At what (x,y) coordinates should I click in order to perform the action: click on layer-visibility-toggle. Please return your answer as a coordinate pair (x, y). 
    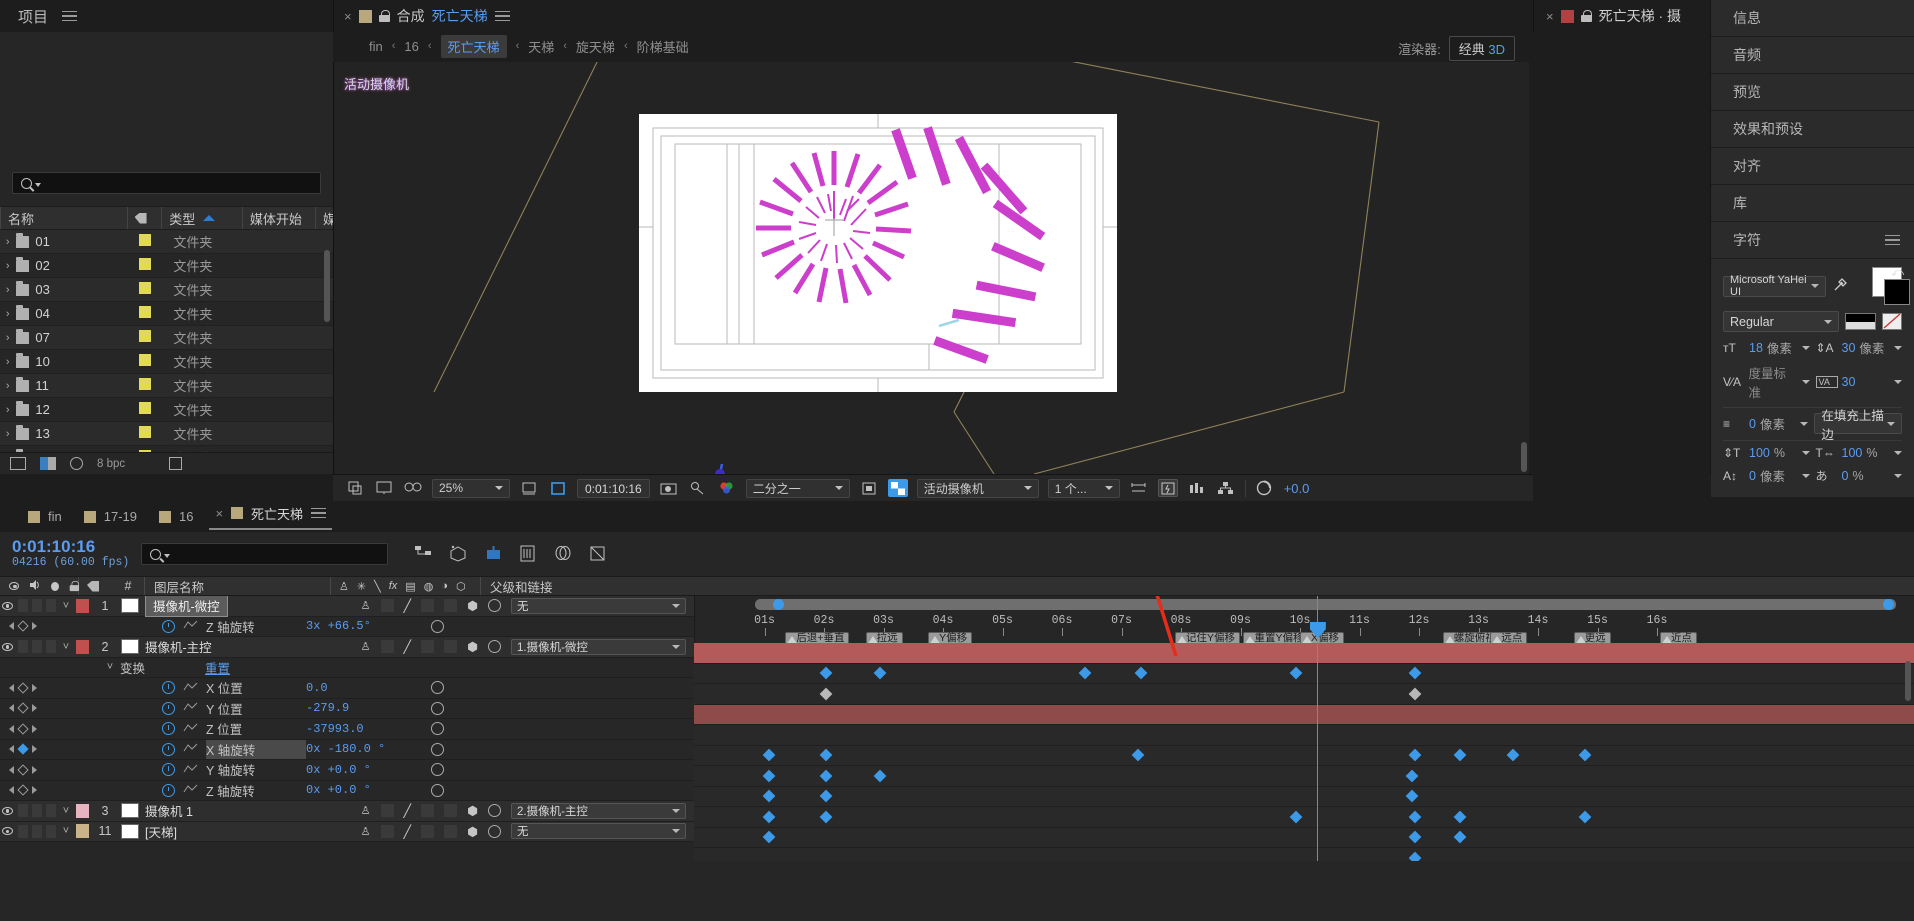
    Looking at the image, I should click on (7, 831).